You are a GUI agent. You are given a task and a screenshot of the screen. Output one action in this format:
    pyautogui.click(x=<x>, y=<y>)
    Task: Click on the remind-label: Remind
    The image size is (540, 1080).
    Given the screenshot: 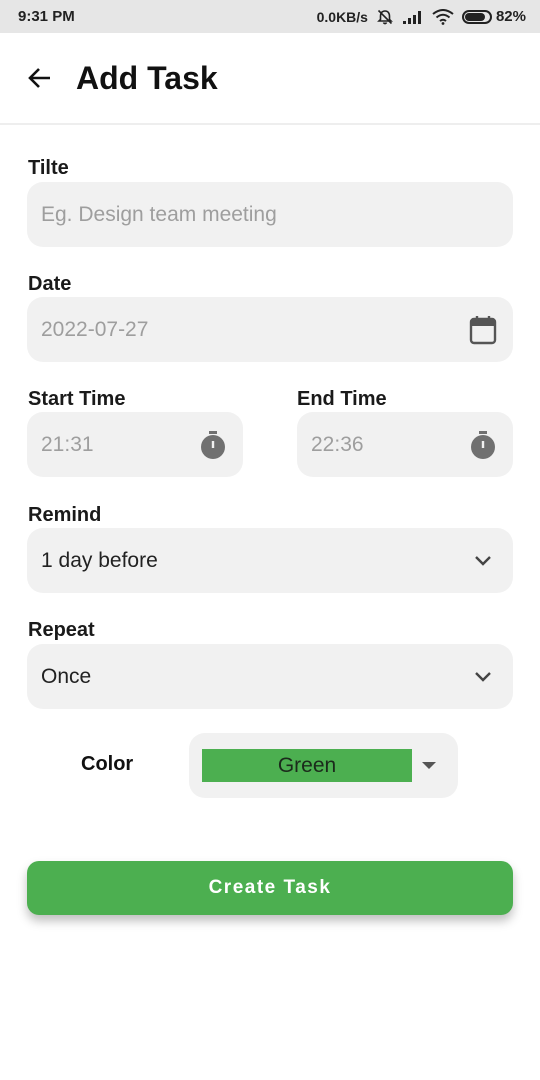 What is the action you would take?
    pyautogui.click(x=65, y=515)
    